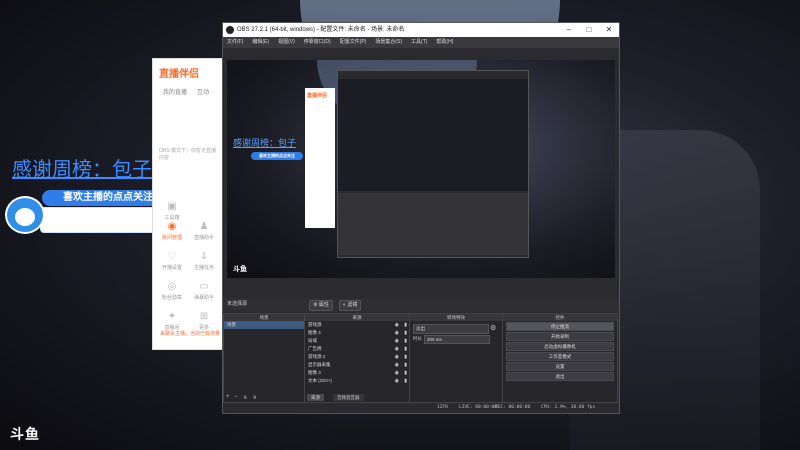  I want to click on helper-item-tasks: ⇓ 主播任务, so click(204, 261).